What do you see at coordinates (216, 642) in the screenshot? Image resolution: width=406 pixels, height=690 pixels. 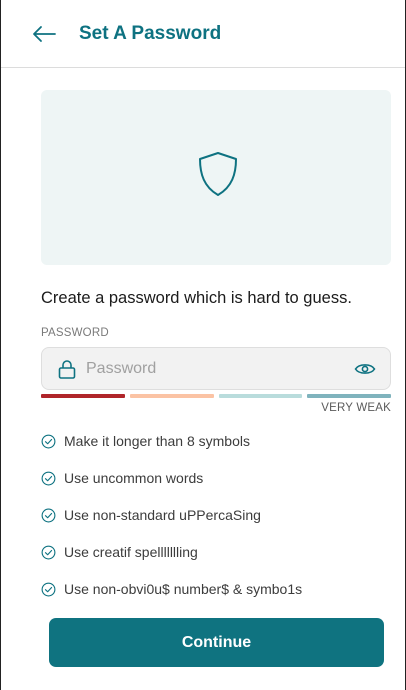 I see `continue-button: Continue` at bounding box center [216, 642].